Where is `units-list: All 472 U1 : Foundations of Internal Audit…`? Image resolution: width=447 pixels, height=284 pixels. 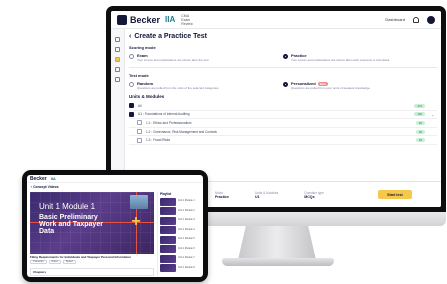
units-list: All 472 U1 : Foundations of Internal Audit… is located at coordinates (283, 123).